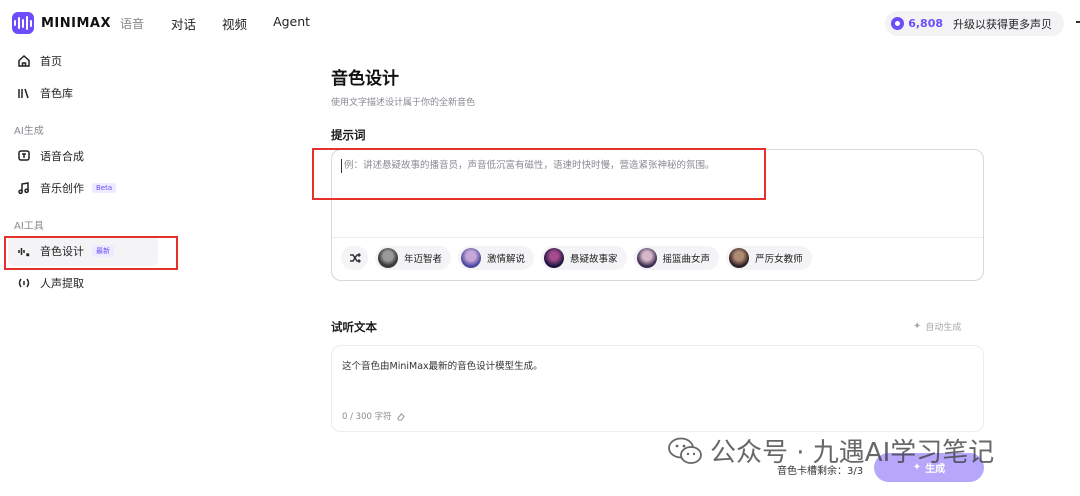 The height and width of the screenshot is (496, 1080). What do you see at coordinates (24, 156) in the screenshot?
I see `tts-icon` at bounding box center [24, 156].